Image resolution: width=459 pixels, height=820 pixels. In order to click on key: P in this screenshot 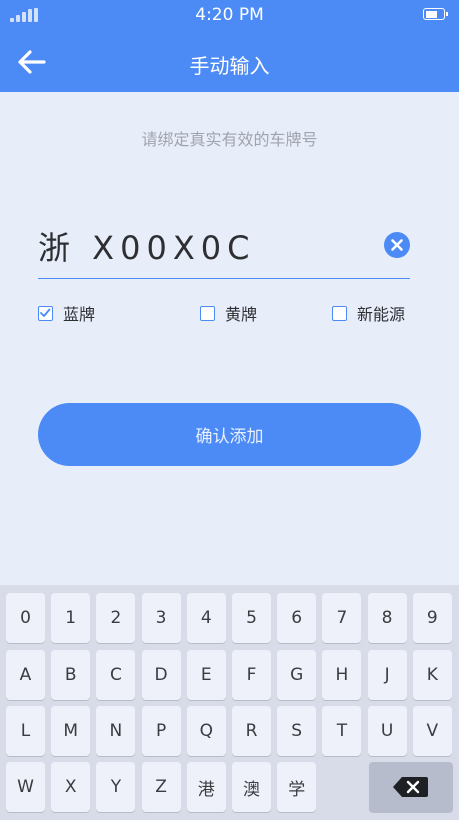, I will do `click(161, 731)`.